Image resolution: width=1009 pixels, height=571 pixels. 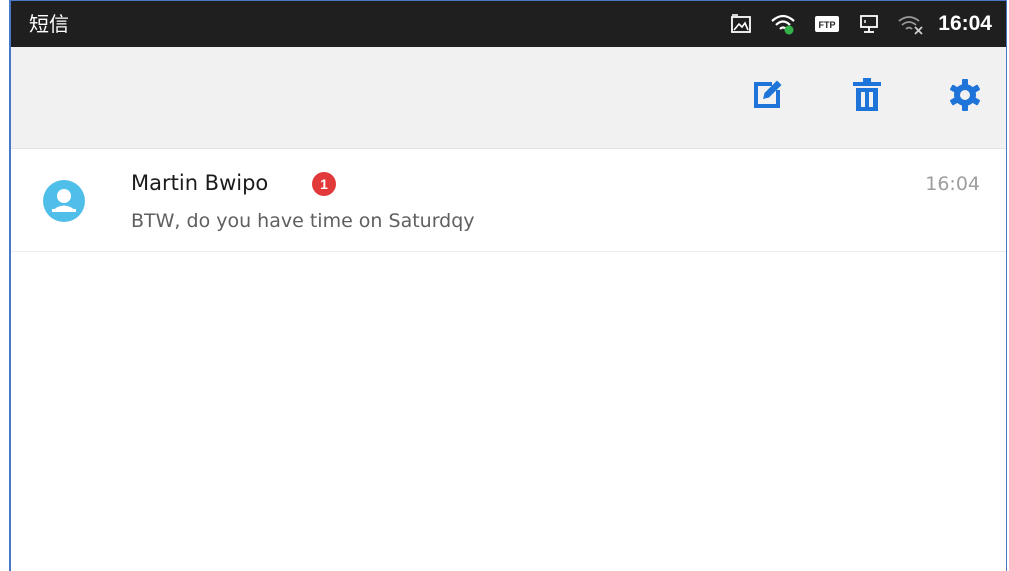 I want to click on person-icon, so click(x=64, y=201).